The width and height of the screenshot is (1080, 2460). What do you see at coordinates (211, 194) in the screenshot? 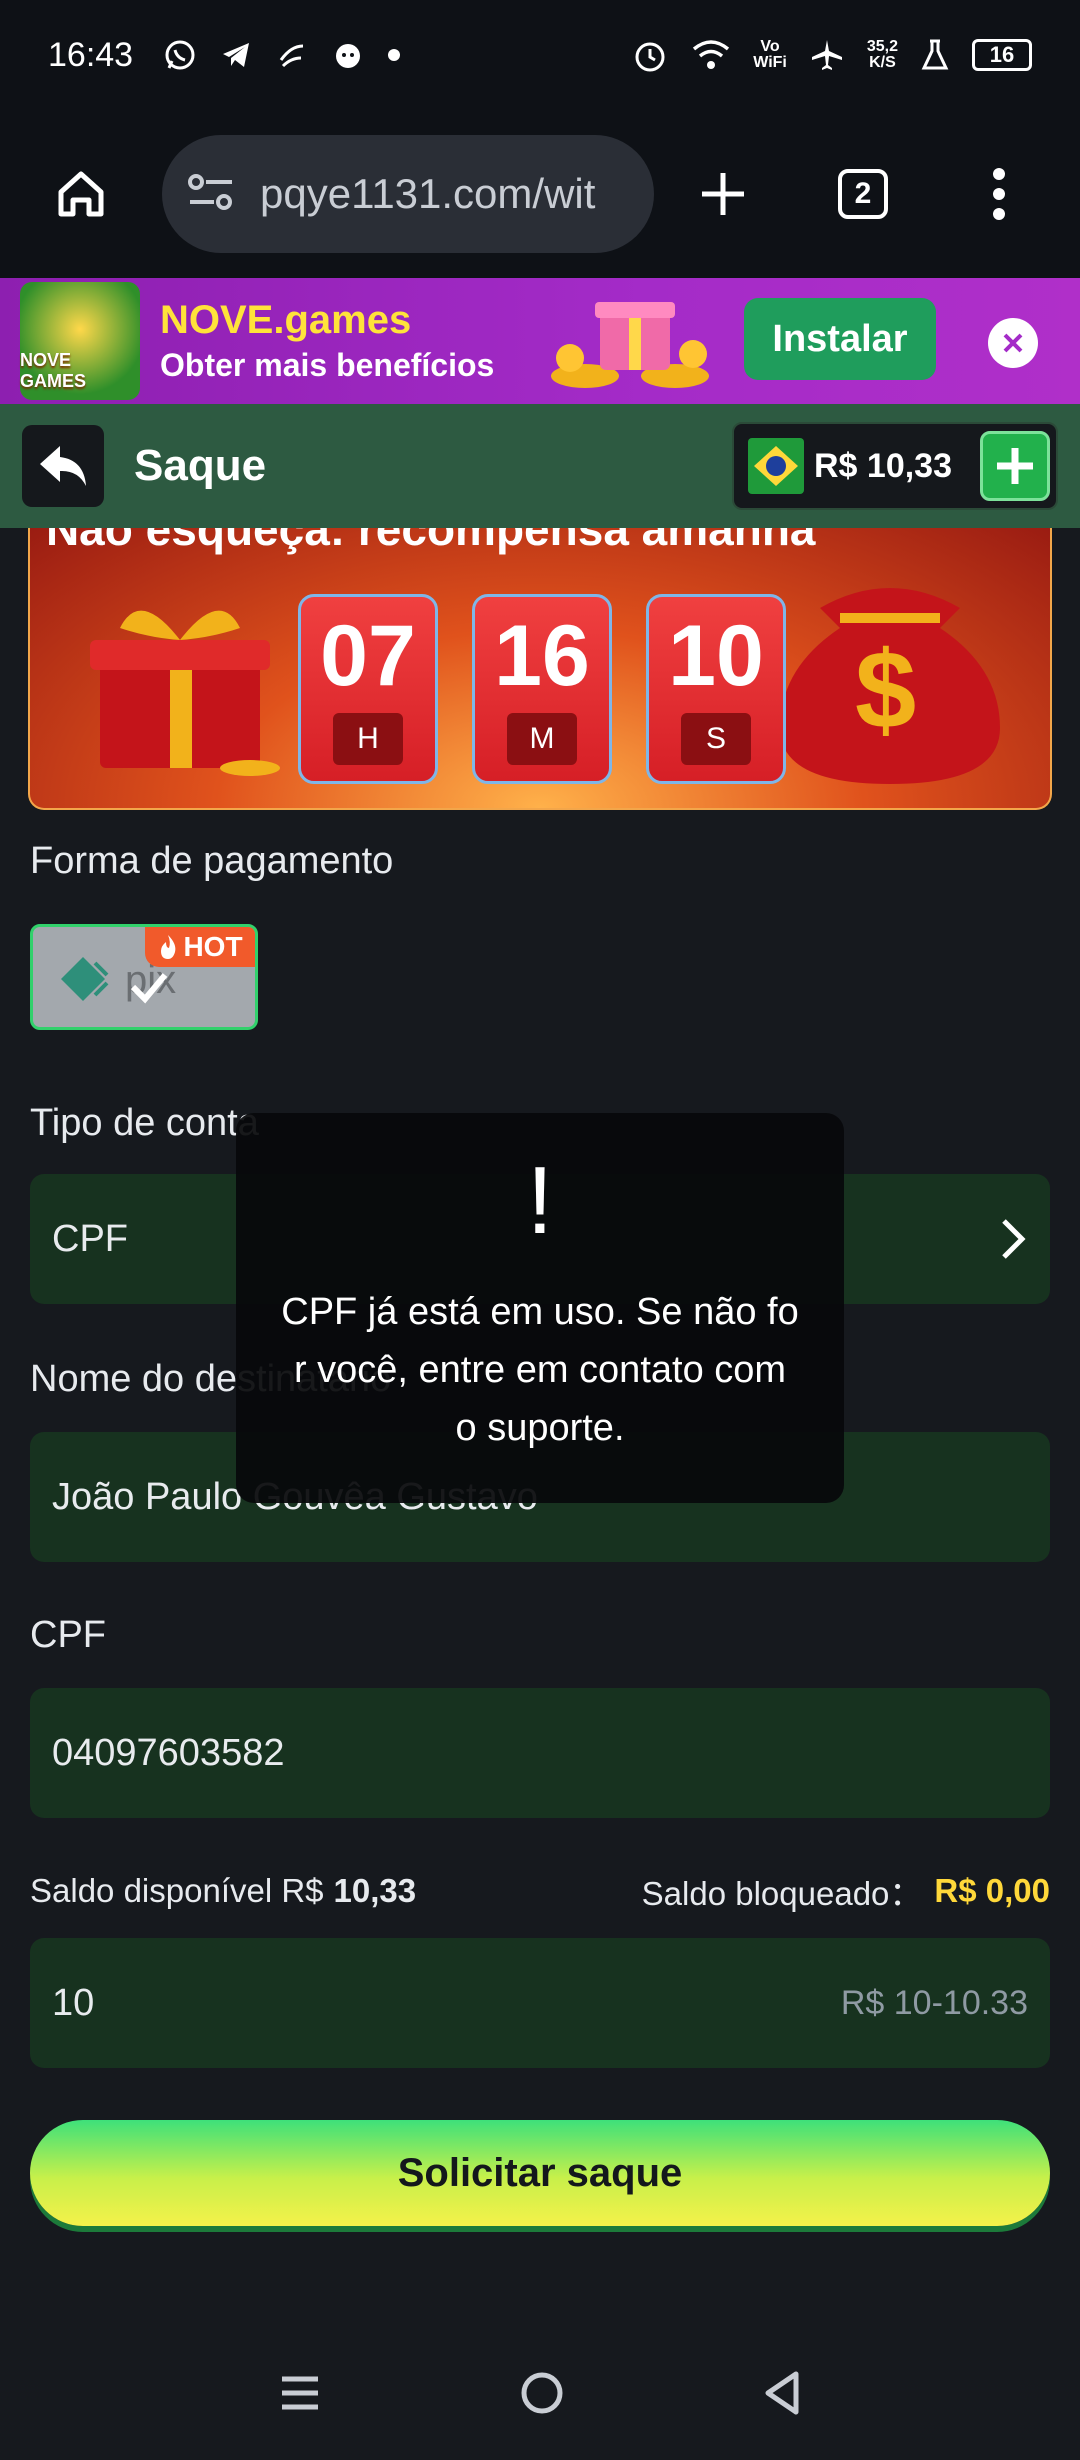
I see `site-settings-icon` at bounding box center [211, 194].